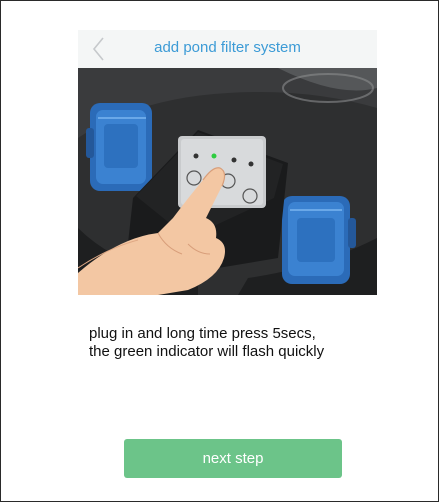  Describe the element at coordinates (202, 333) in the screenshot. I see `instruction-line-1: plug in and long time press 5secs,` at that location.